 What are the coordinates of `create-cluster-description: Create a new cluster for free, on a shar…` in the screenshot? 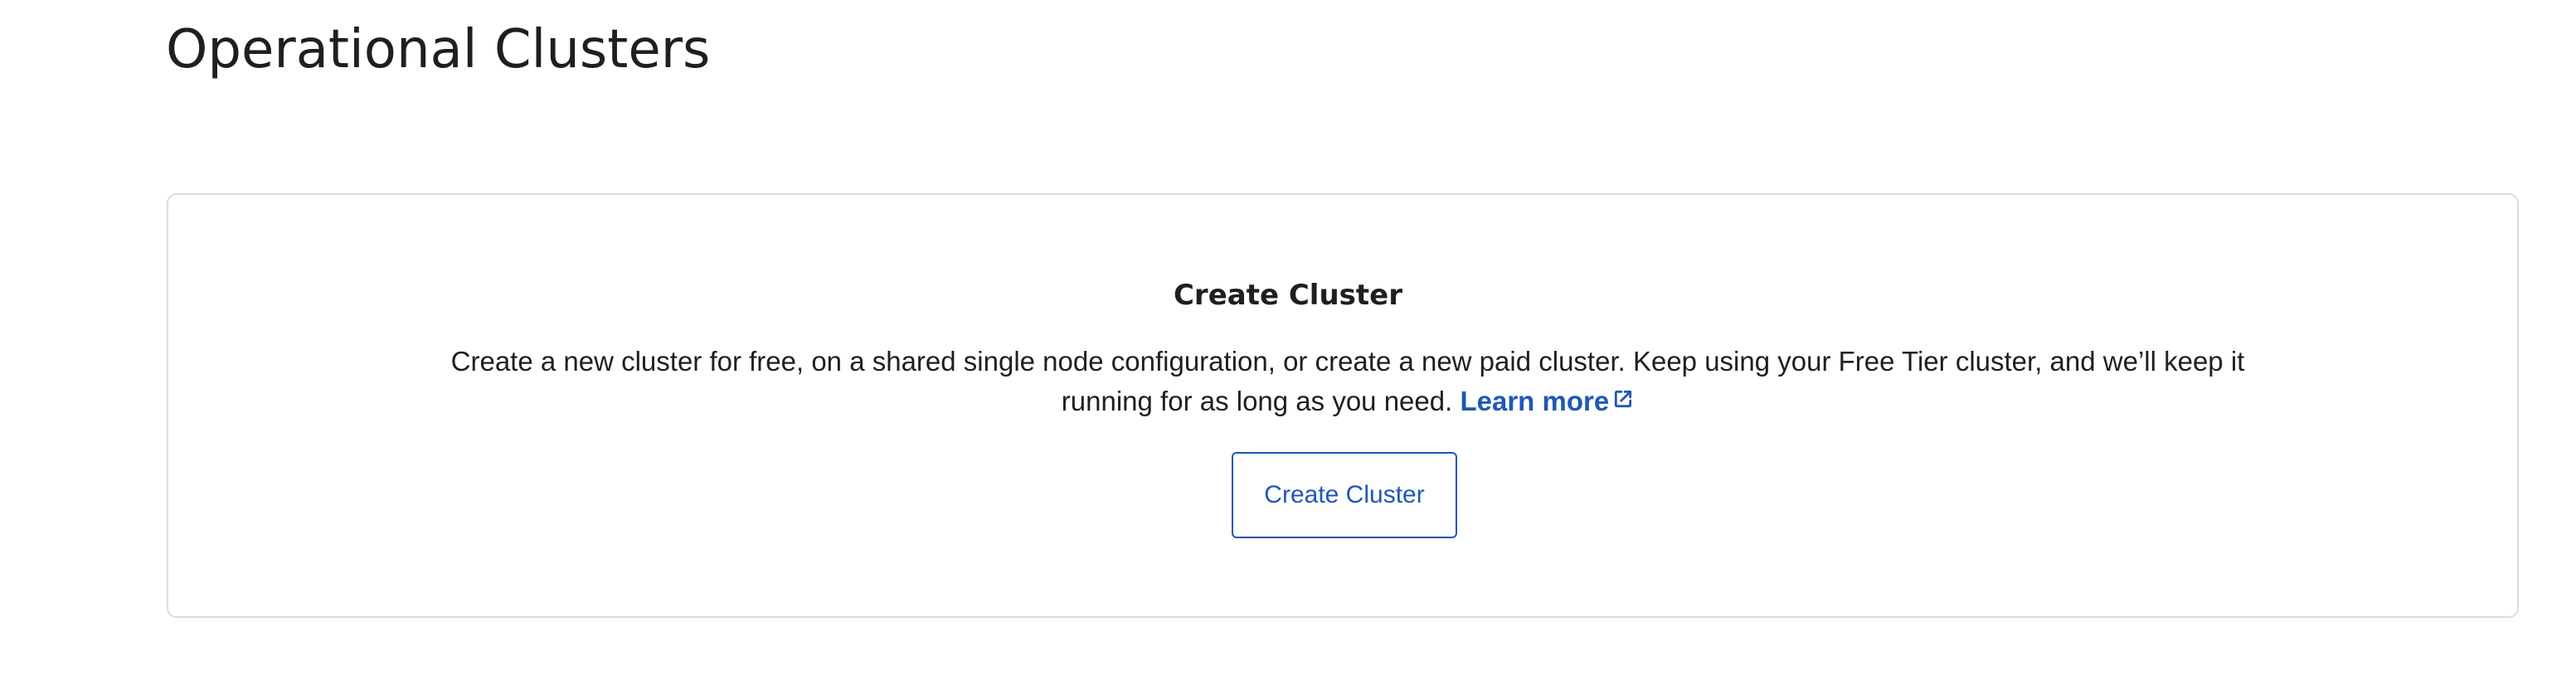 It's located at (1348, 382).